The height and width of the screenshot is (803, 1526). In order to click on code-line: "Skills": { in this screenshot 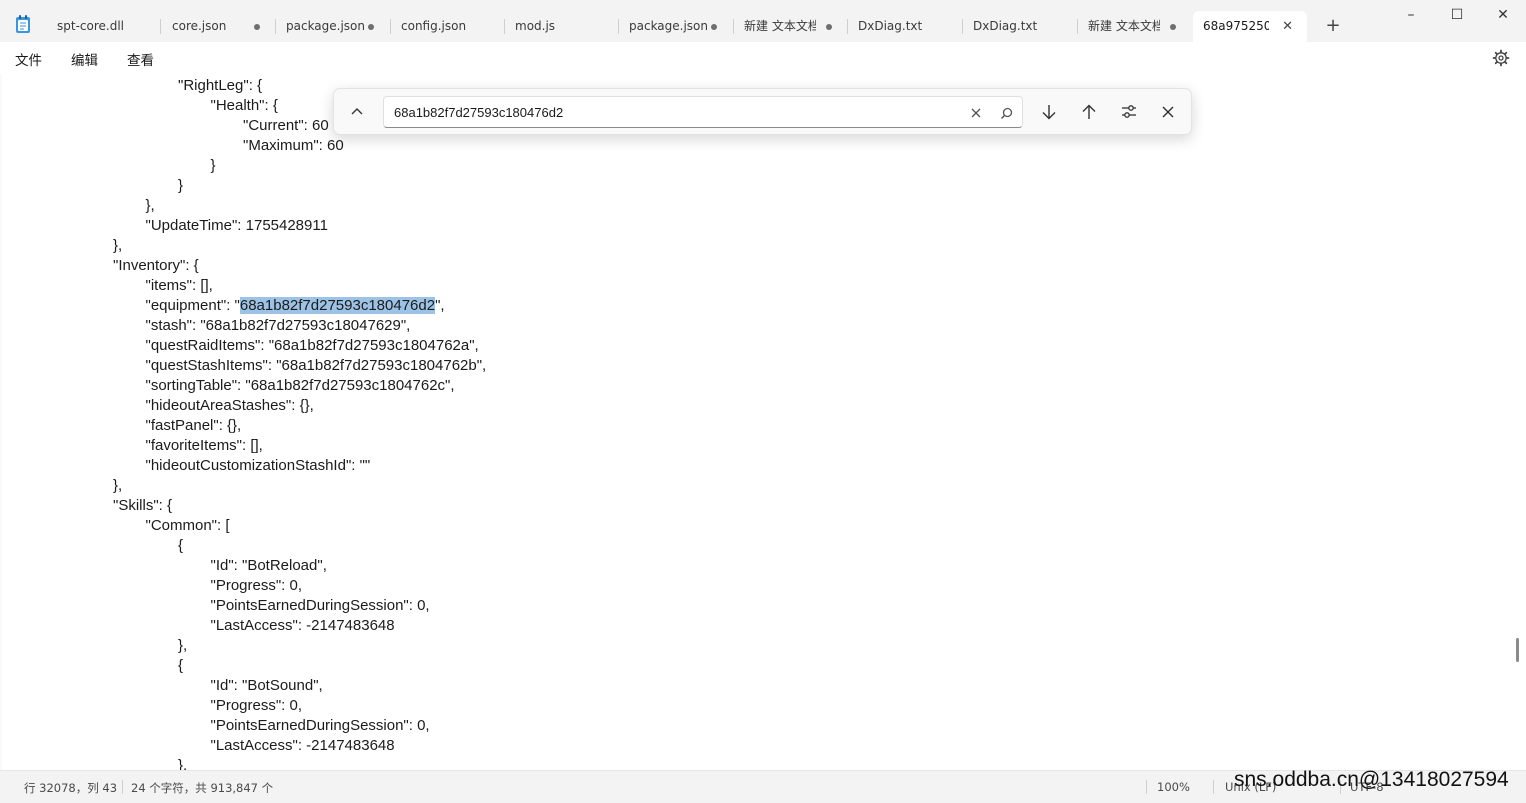, I will do `click(142, 505)`.